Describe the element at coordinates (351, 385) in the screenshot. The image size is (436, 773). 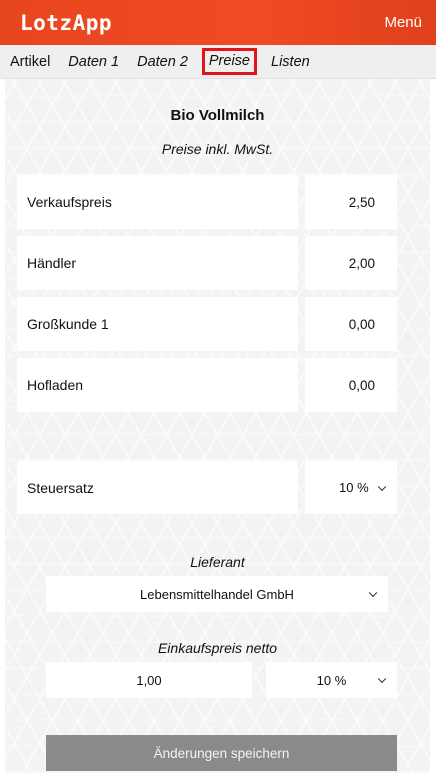
I see `price-input-hofladen: 0,00` at that location.